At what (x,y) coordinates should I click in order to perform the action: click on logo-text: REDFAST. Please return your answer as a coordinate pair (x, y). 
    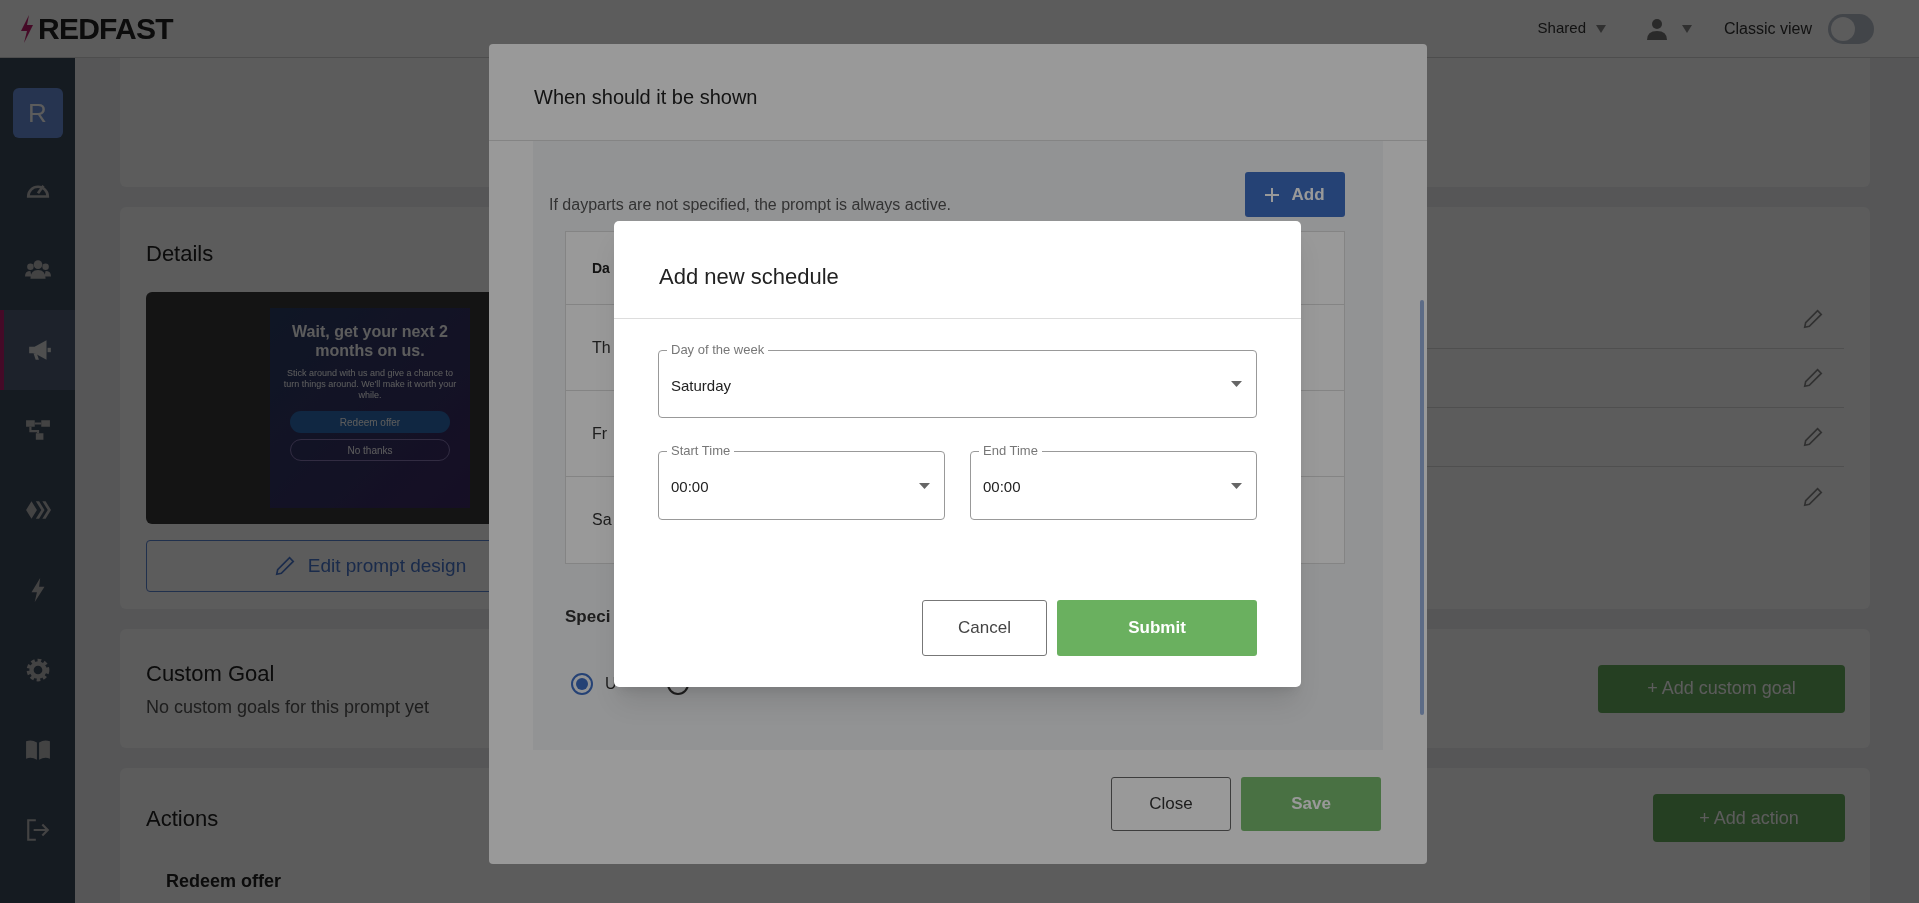
    Looking at the image, I should click on (105, 28).